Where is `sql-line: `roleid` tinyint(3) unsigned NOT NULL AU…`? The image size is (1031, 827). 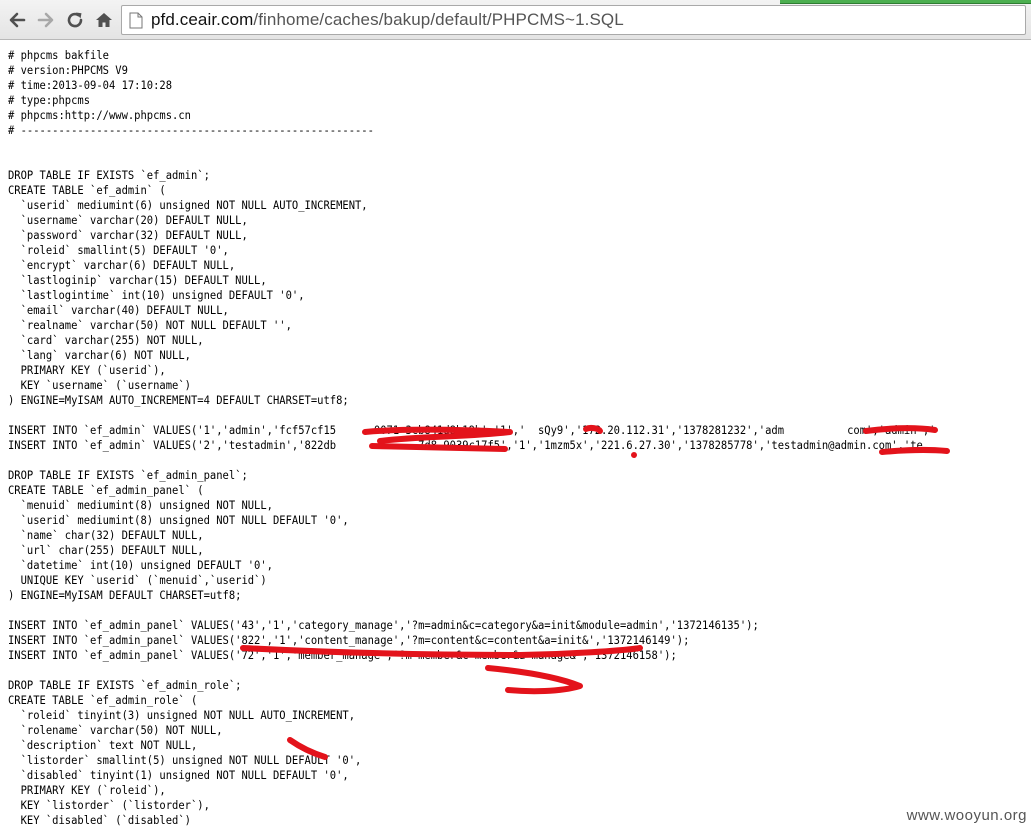 sql-line: `roleid` tinyint(3) unsigned NOT NULL AU… is located at coordinates (182, 715).